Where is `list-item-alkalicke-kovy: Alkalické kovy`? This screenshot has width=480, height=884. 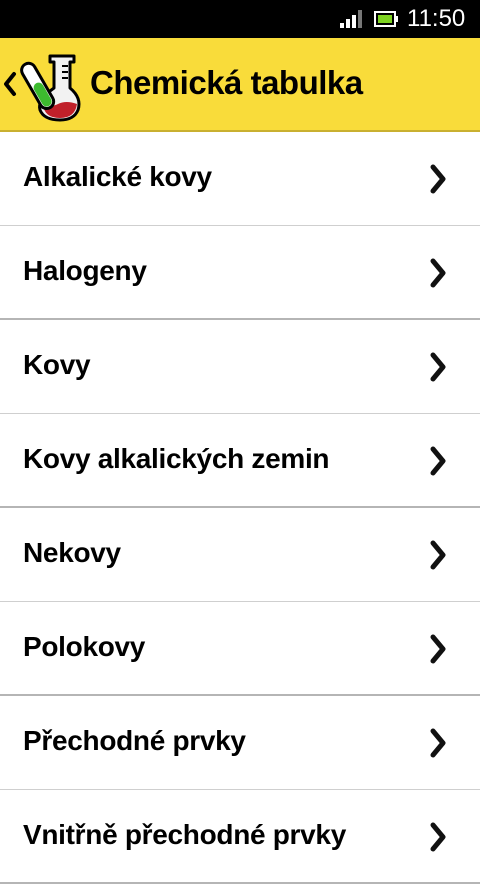
list-item-alkalicke-kovy: Alkalické kovy is located at coordinates (240, 179).